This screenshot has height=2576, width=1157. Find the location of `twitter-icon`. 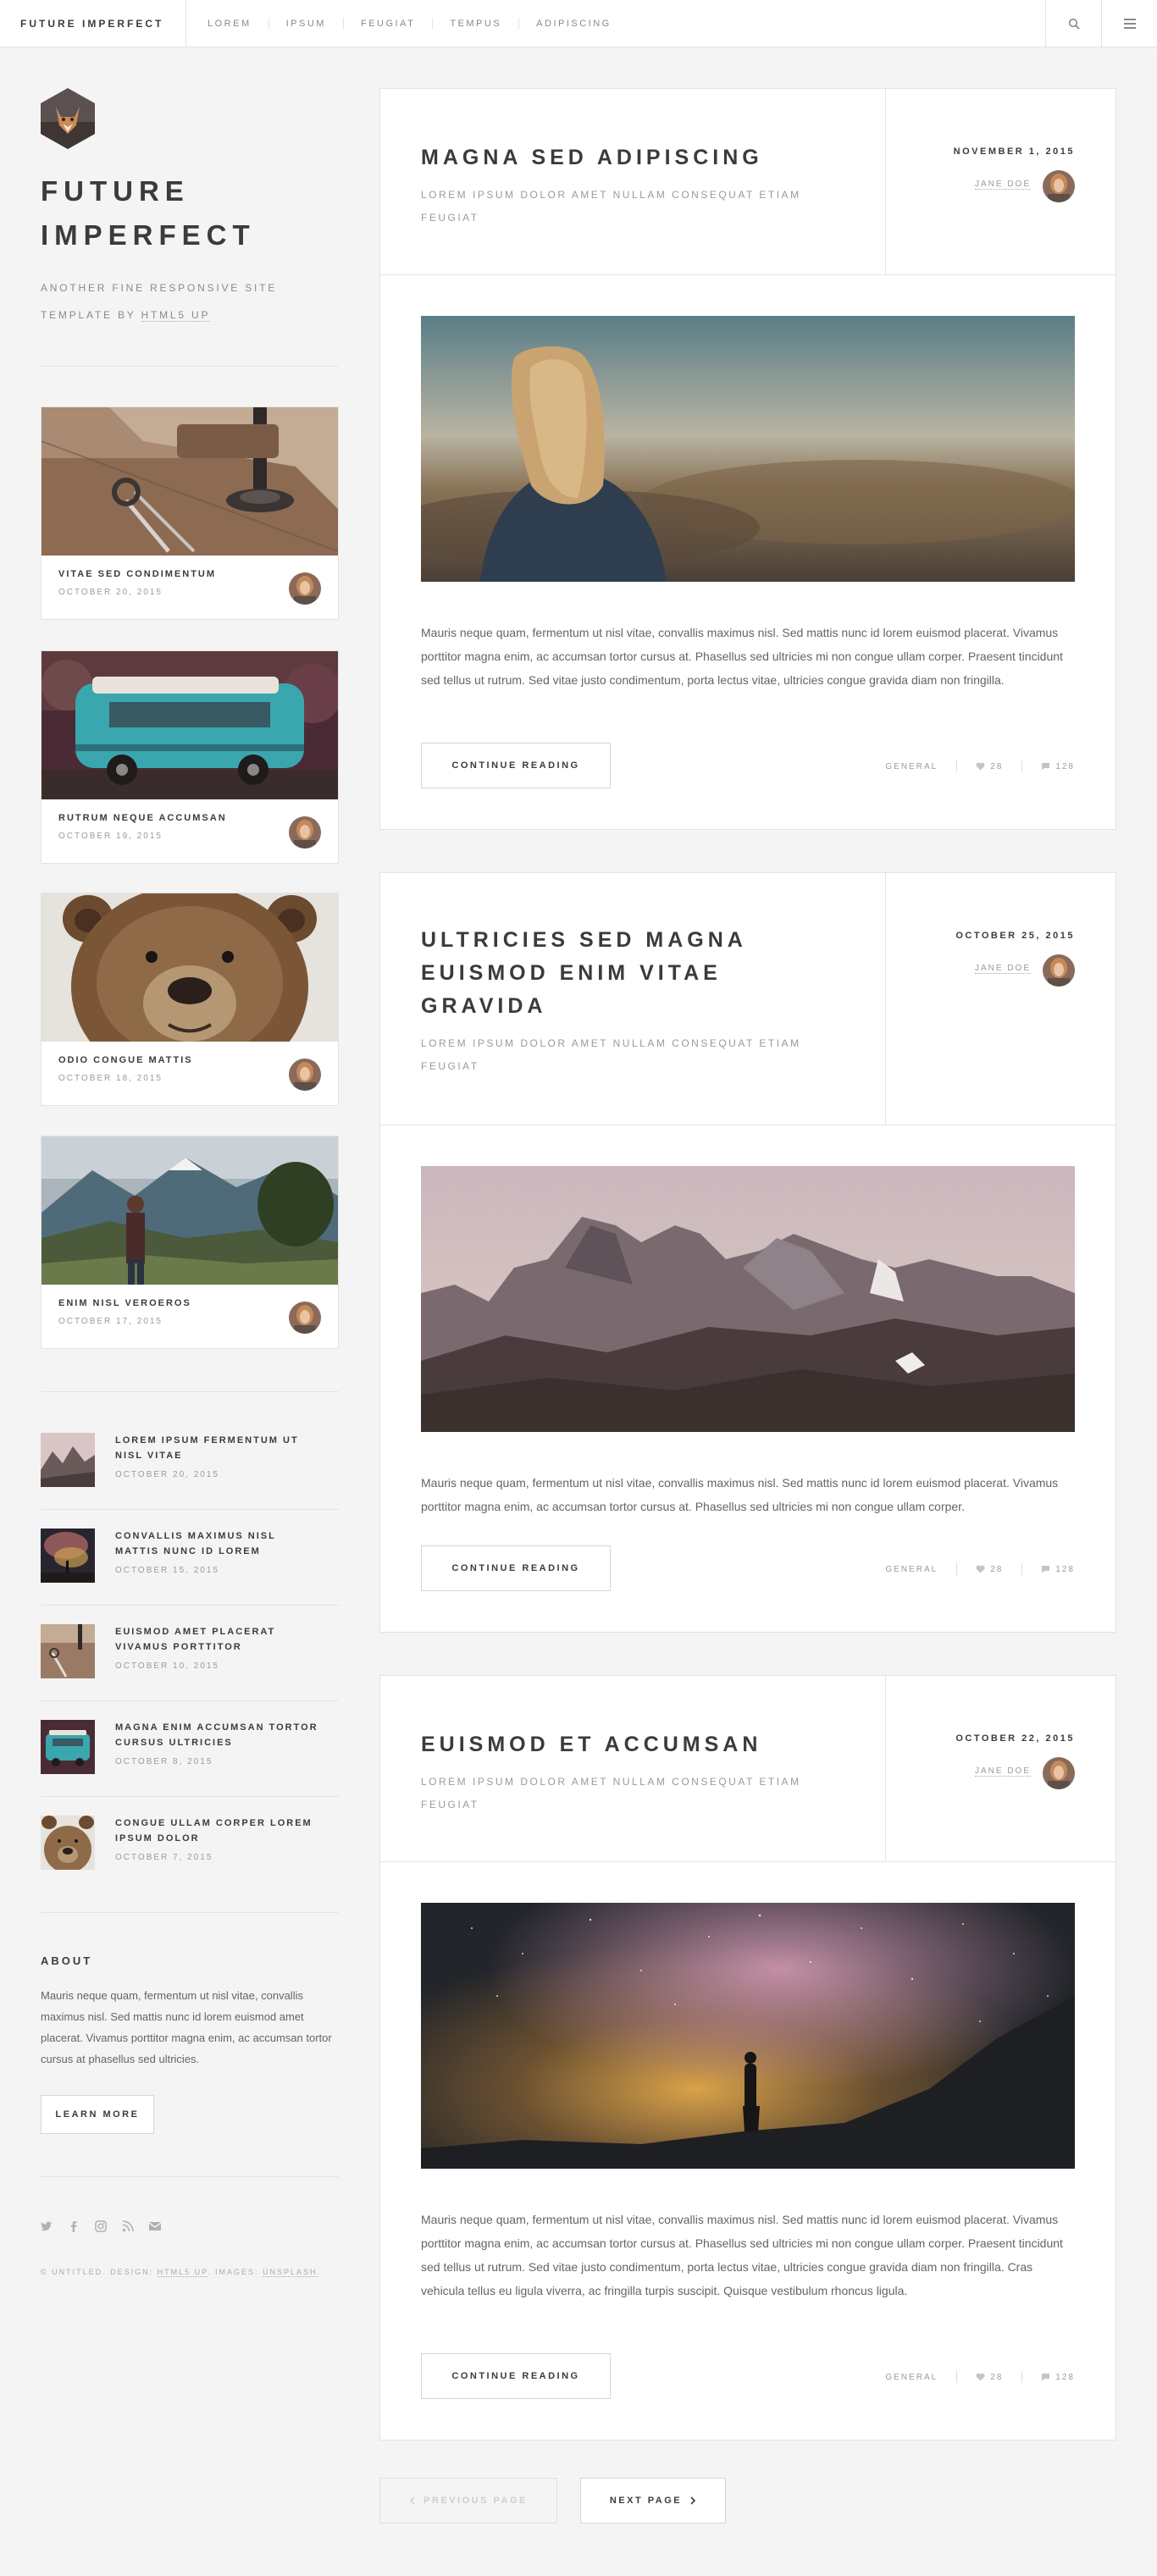

twitter-icon is located at coordinates (47, 2226).